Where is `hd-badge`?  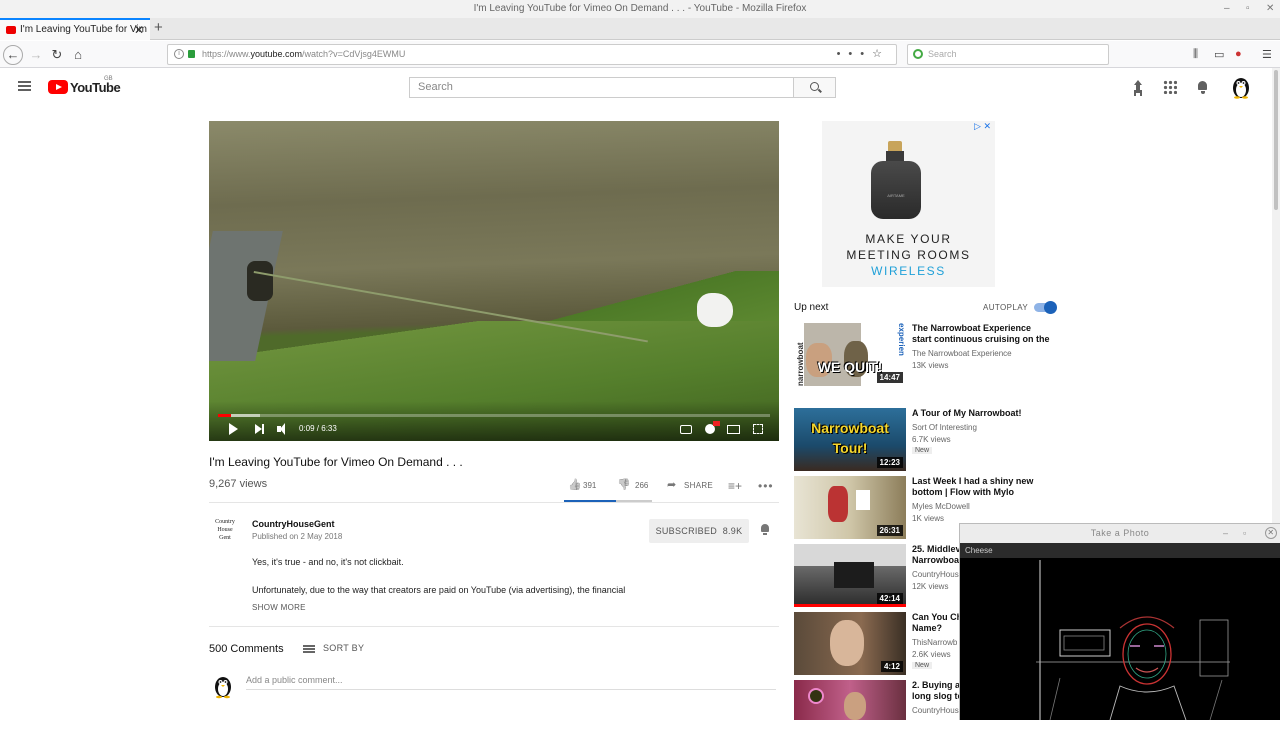 hd-badge is located at coordinates (716, 423).